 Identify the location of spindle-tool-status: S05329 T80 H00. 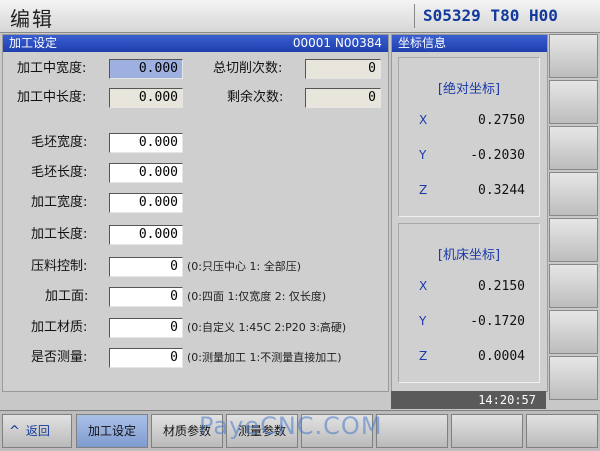
(490, 15).